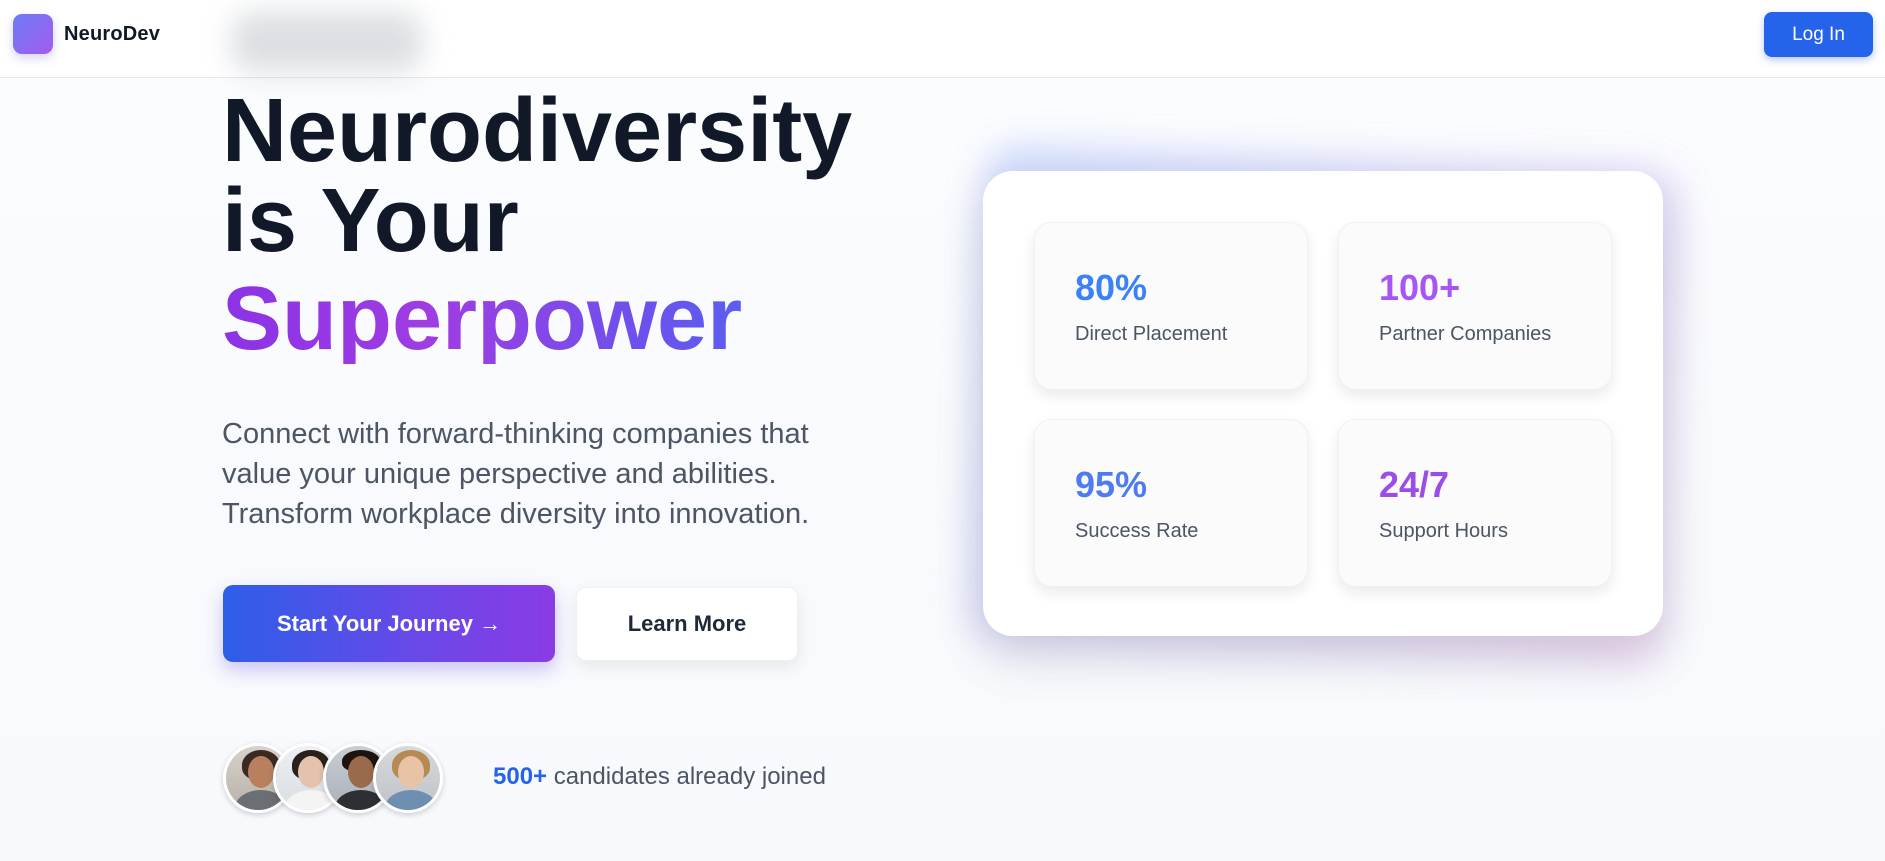 The height and width of the screenshot is (861, 1885). I want to click on stat-label: Success Rate, so click(1137, 531).